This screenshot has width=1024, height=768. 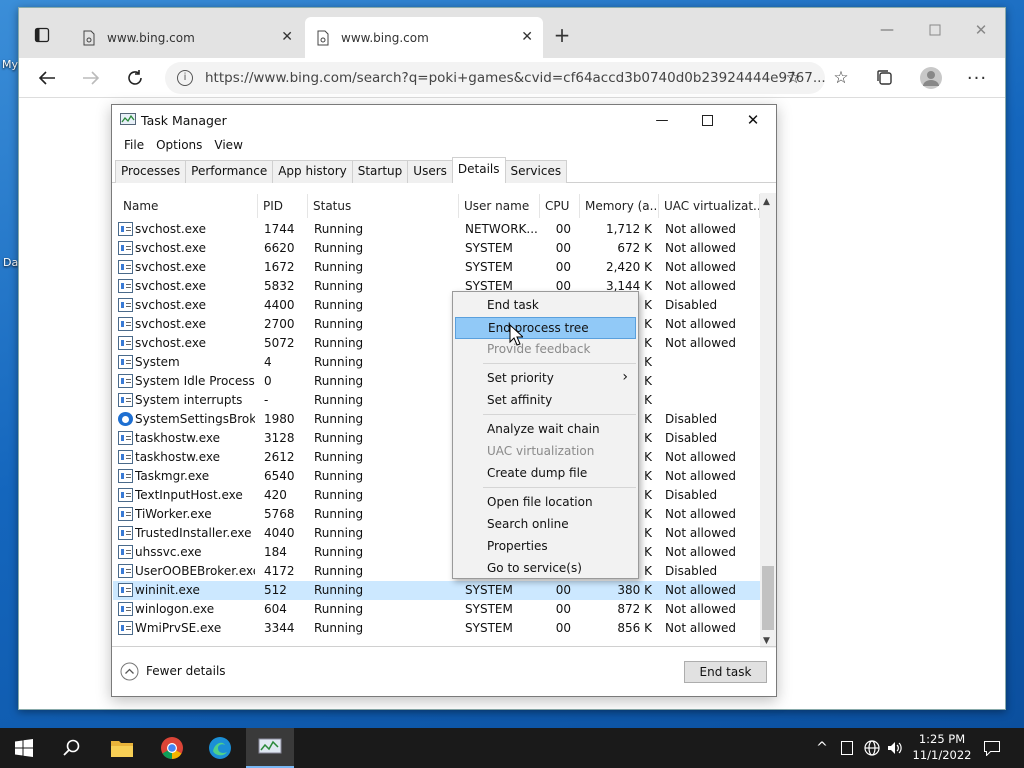 What do you see at coordinates (545, 401) in the screenshot?
I see `menu-item-set-affinity: Set affinity` at bounding box center [545, 401].